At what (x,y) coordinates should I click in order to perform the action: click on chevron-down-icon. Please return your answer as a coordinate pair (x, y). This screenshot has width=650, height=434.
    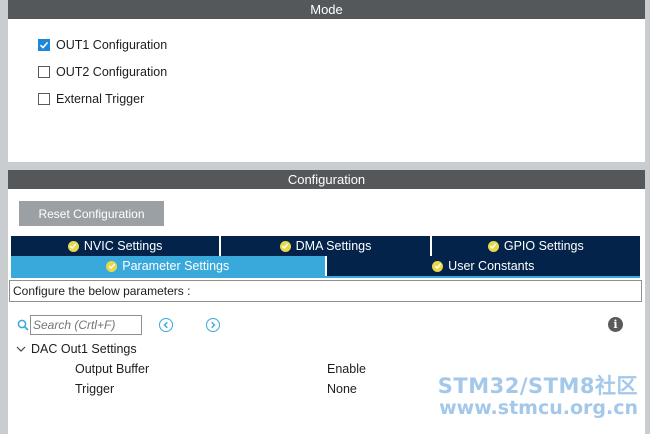
    Looking at the image, I should click on (21, 349).